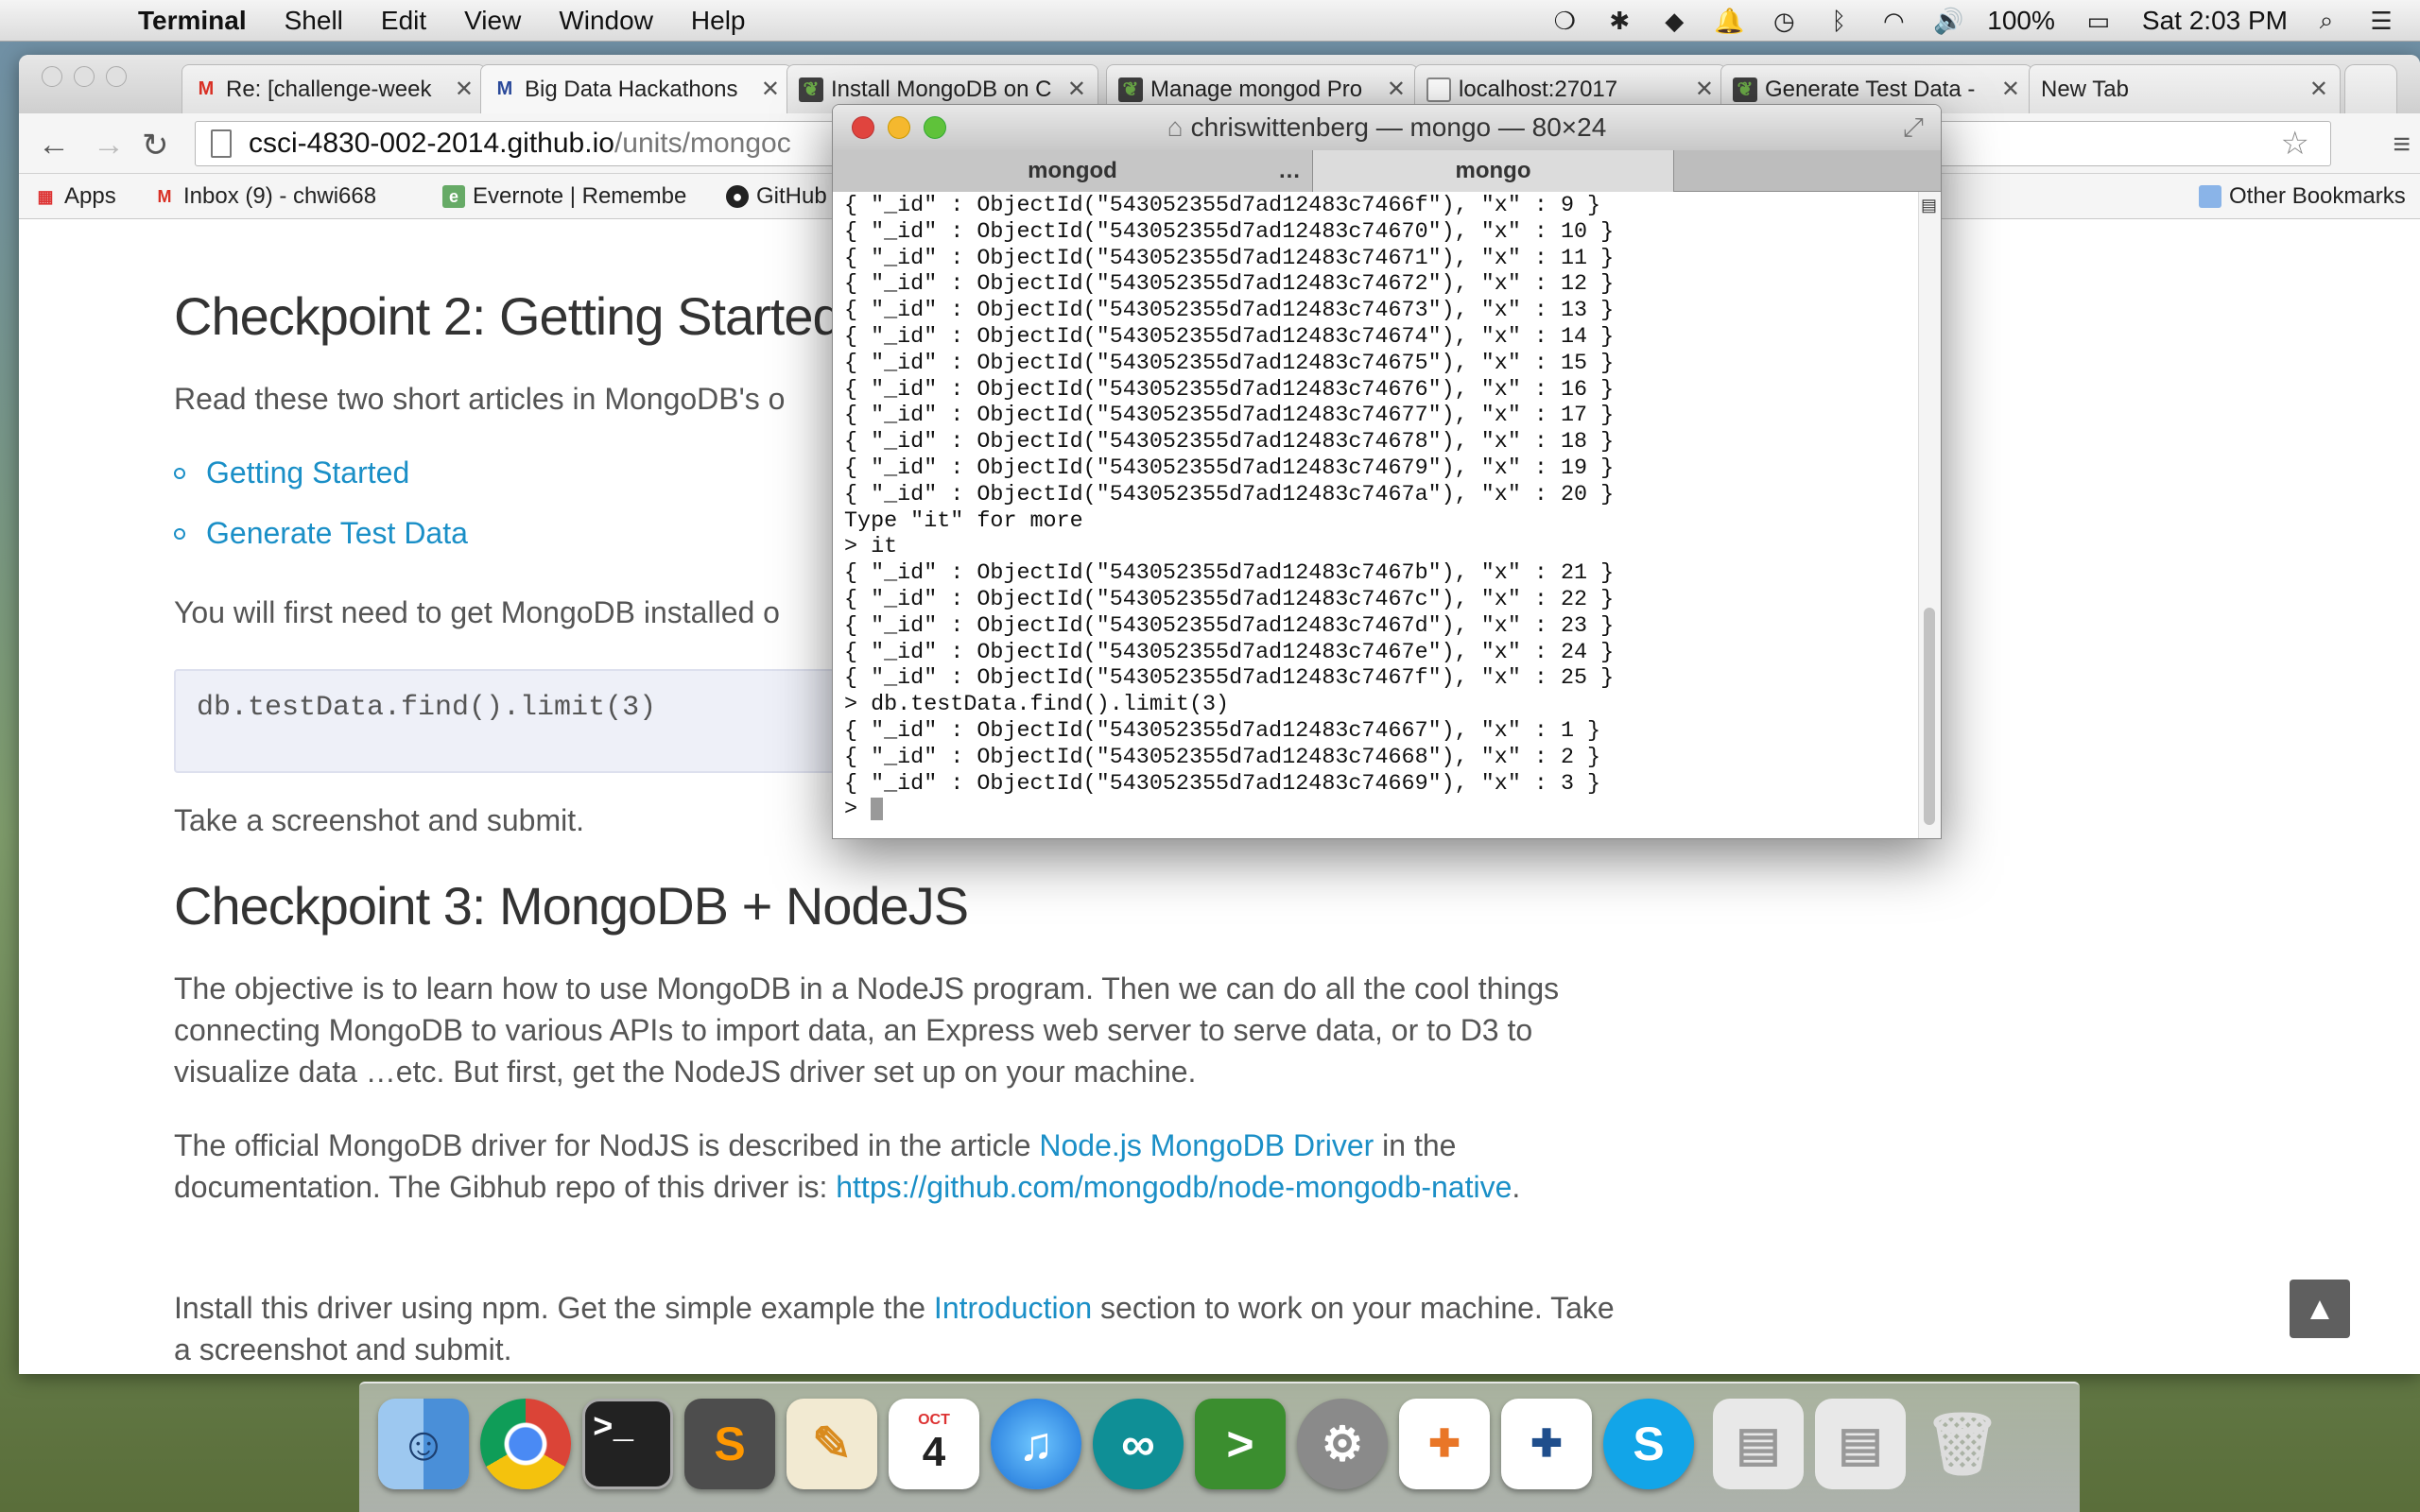  What do you see at coordinates (941, 89) in the screenshot?
I see `tab-label: Install MongoDB on C` at bounding box center [941, 89].